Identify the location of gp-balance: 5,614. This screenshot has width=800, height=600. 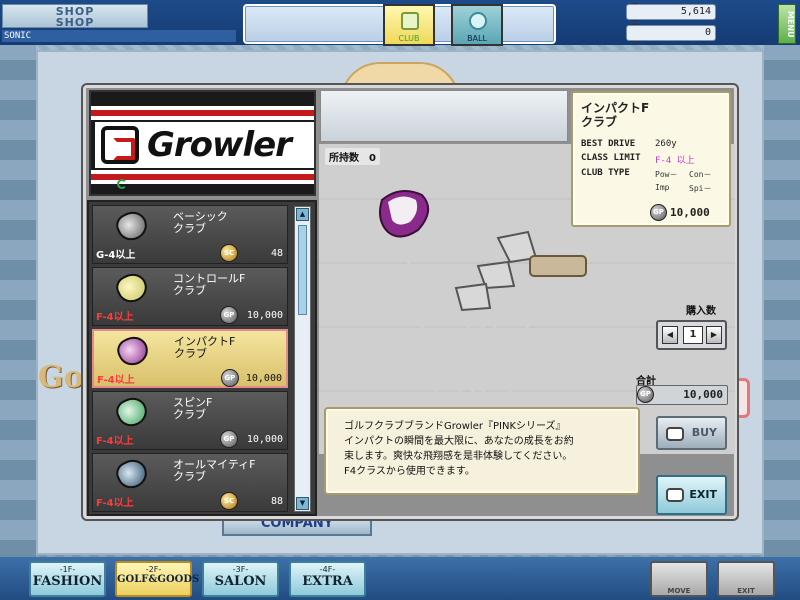
(671, 12).